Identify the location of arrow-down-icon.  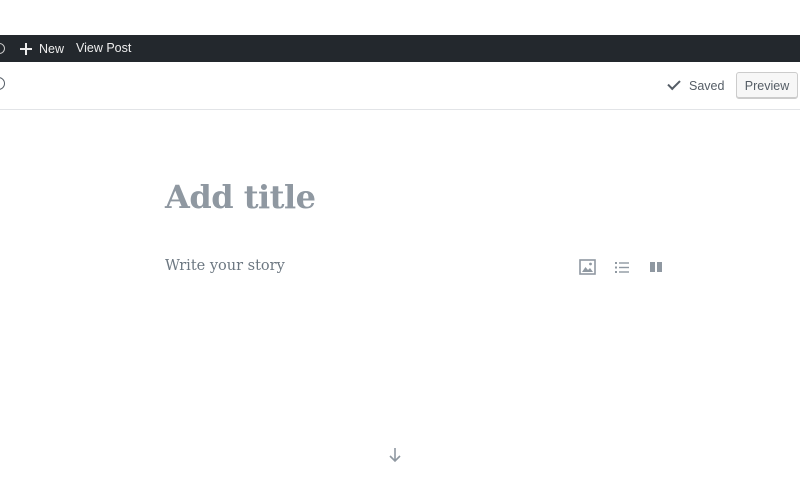
(395, 455).